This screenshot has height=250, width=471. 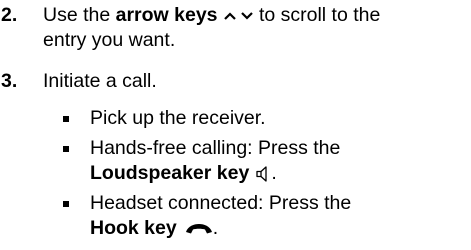 I want to click on down-arrow-icon, so click(x=246, y=16).